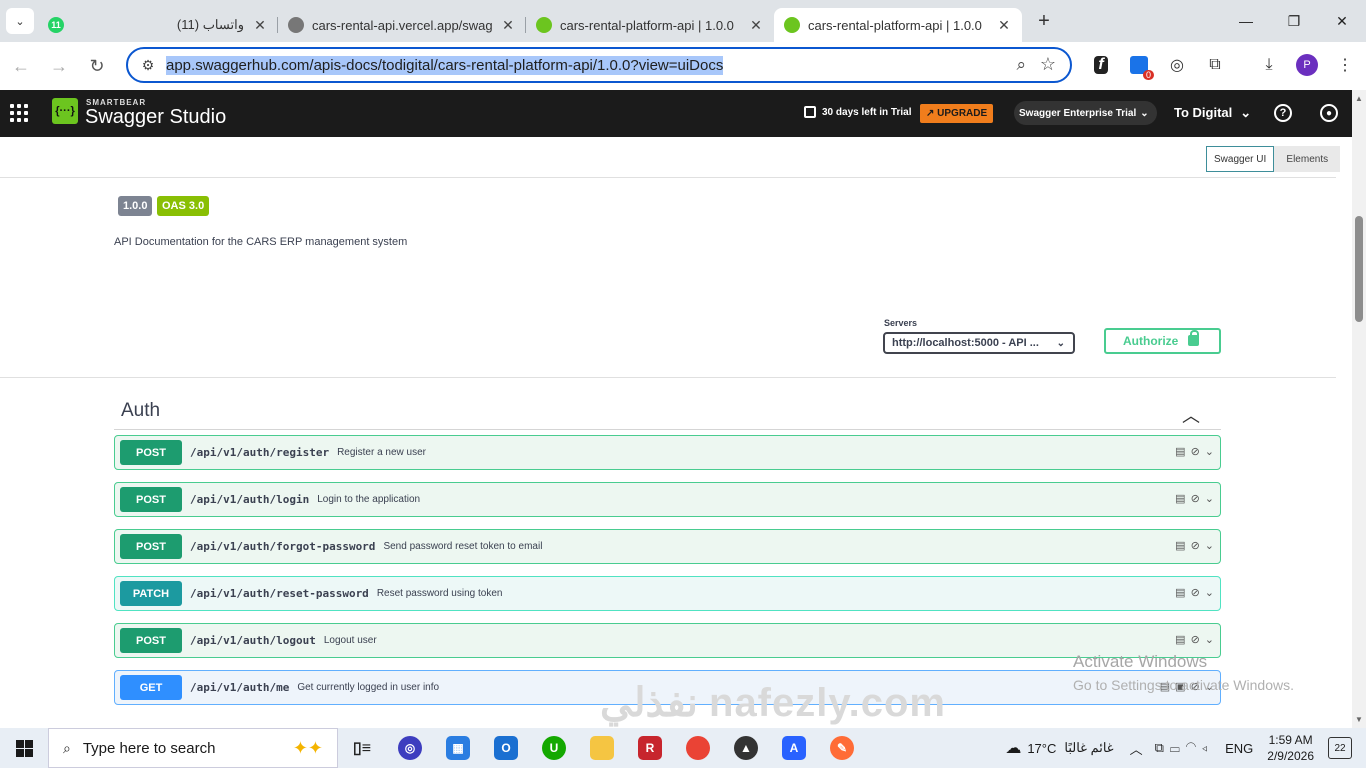 The height and width of the screenshot is (768, 1366). I want to click on tab-title: cars-rental-platform-api | 1.0.0, so click(647, 25).